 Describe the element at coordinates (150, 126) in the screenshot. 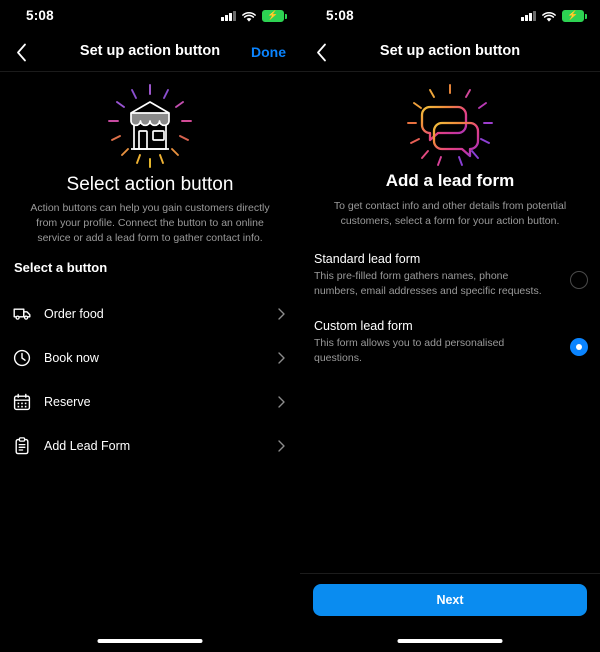

I see `storefront-illustration` at that location.